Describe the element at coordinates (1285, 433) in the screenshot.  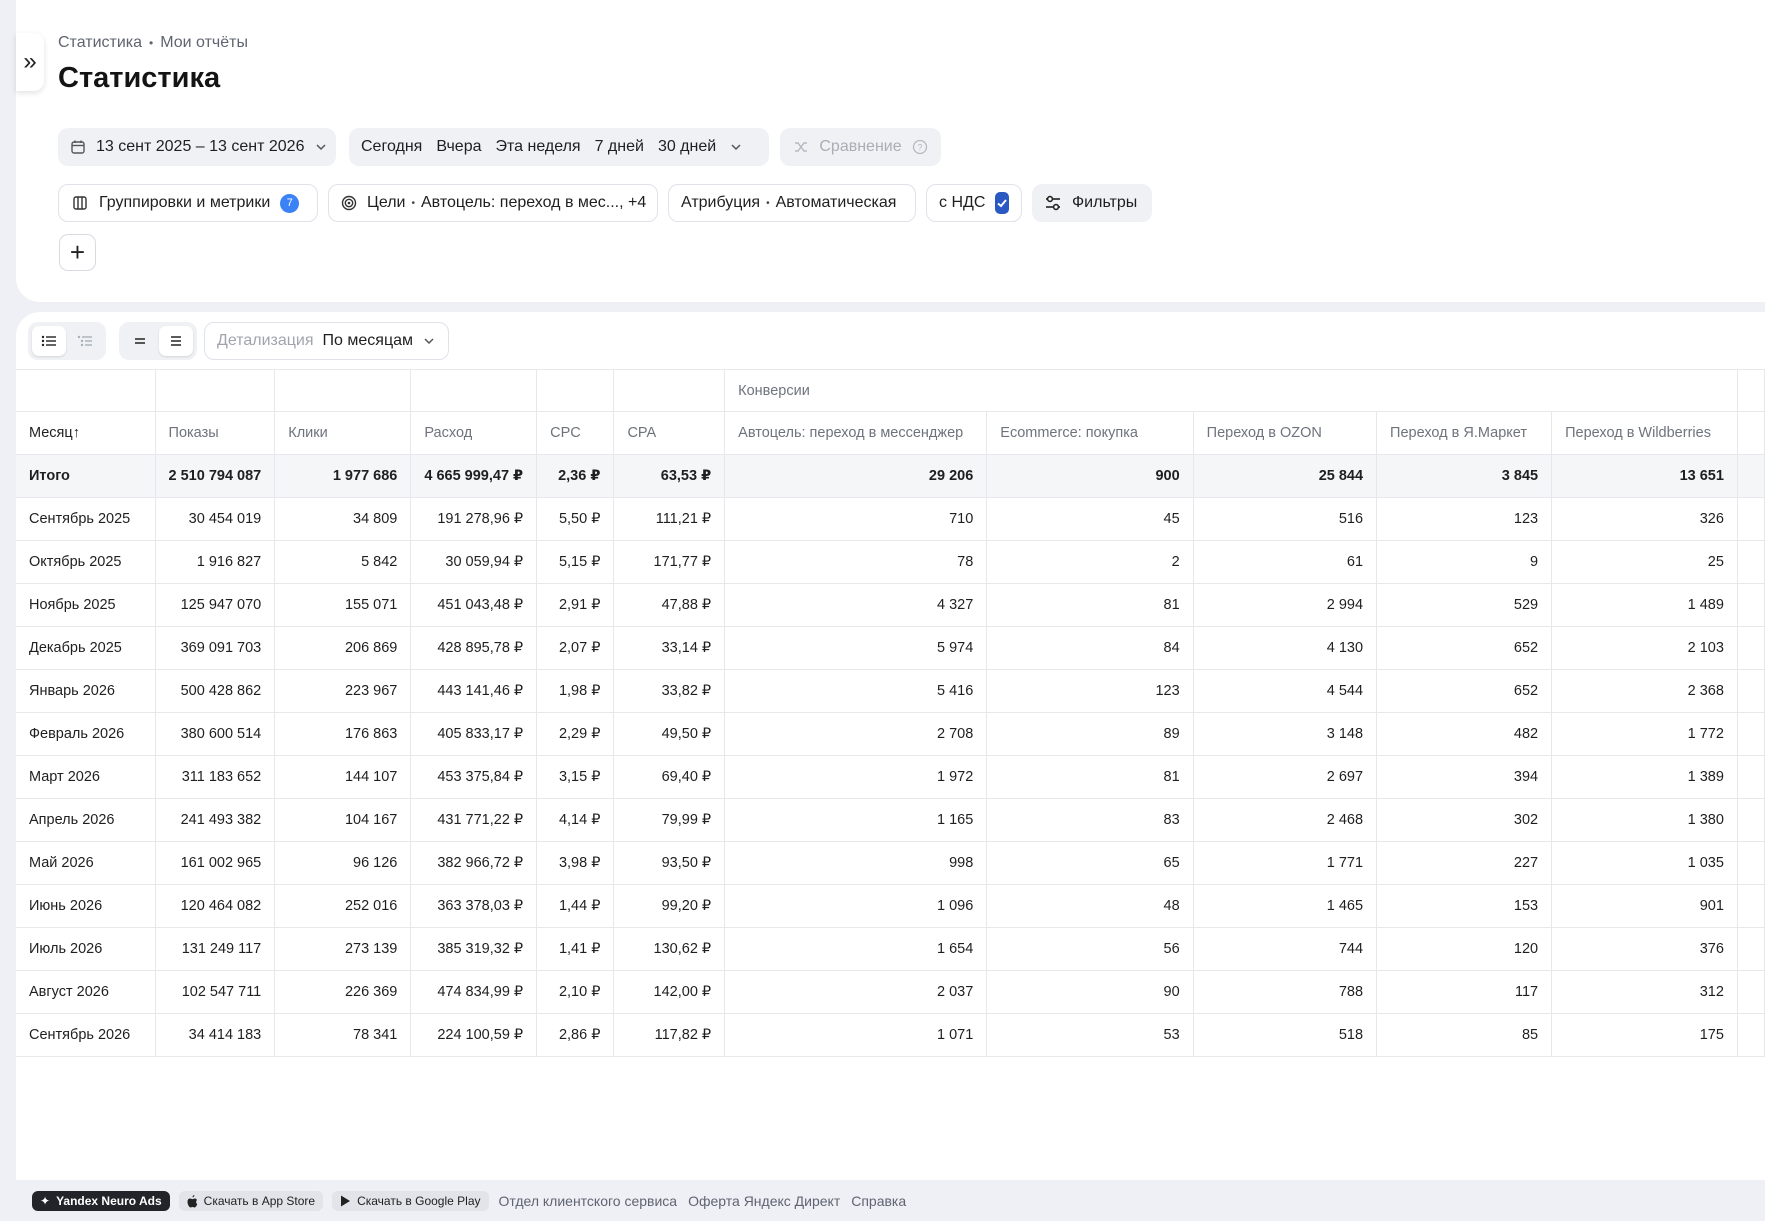
I see `column-header: Переход в OZON` at that location.